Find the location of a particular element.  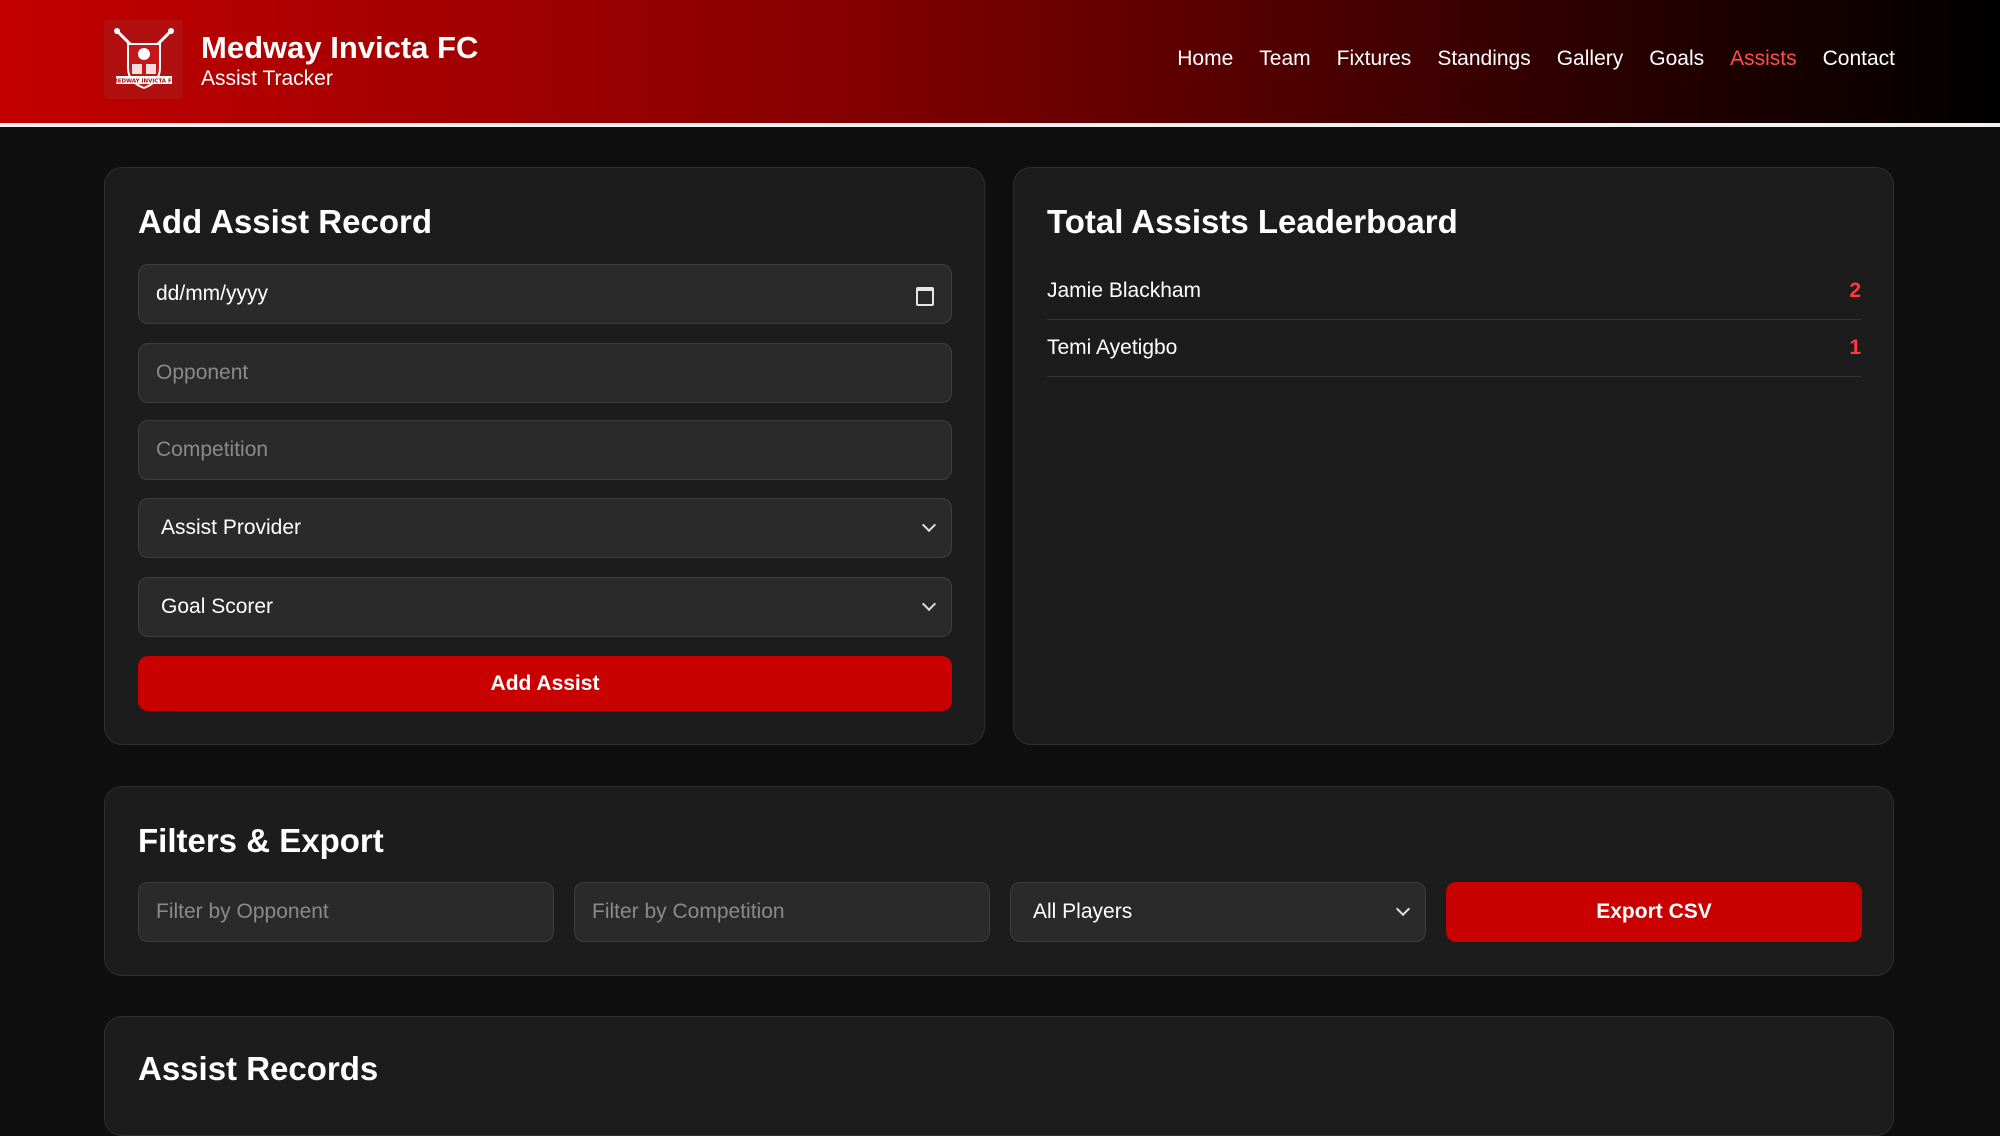

nav-gallery: Gallery is located at coordinates (1590, 59).